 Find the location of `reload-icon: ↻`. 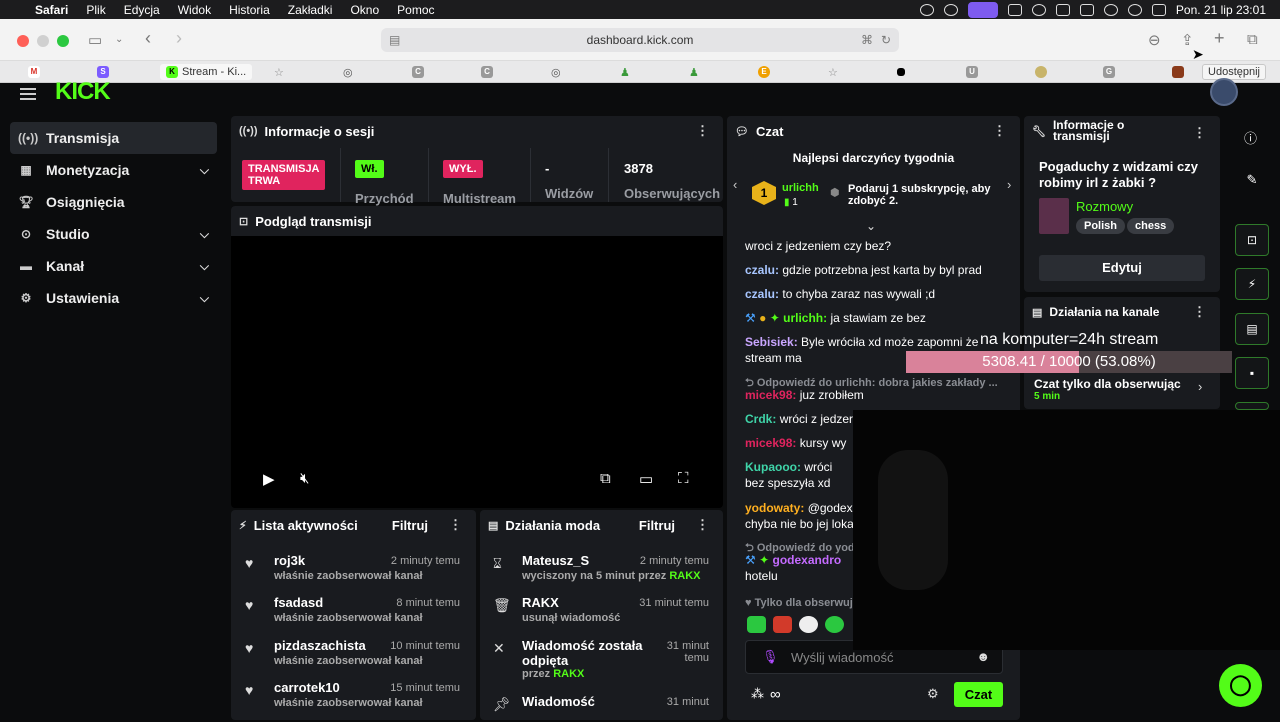

reload-icon: ↻ is located at coordinates (886, 40).